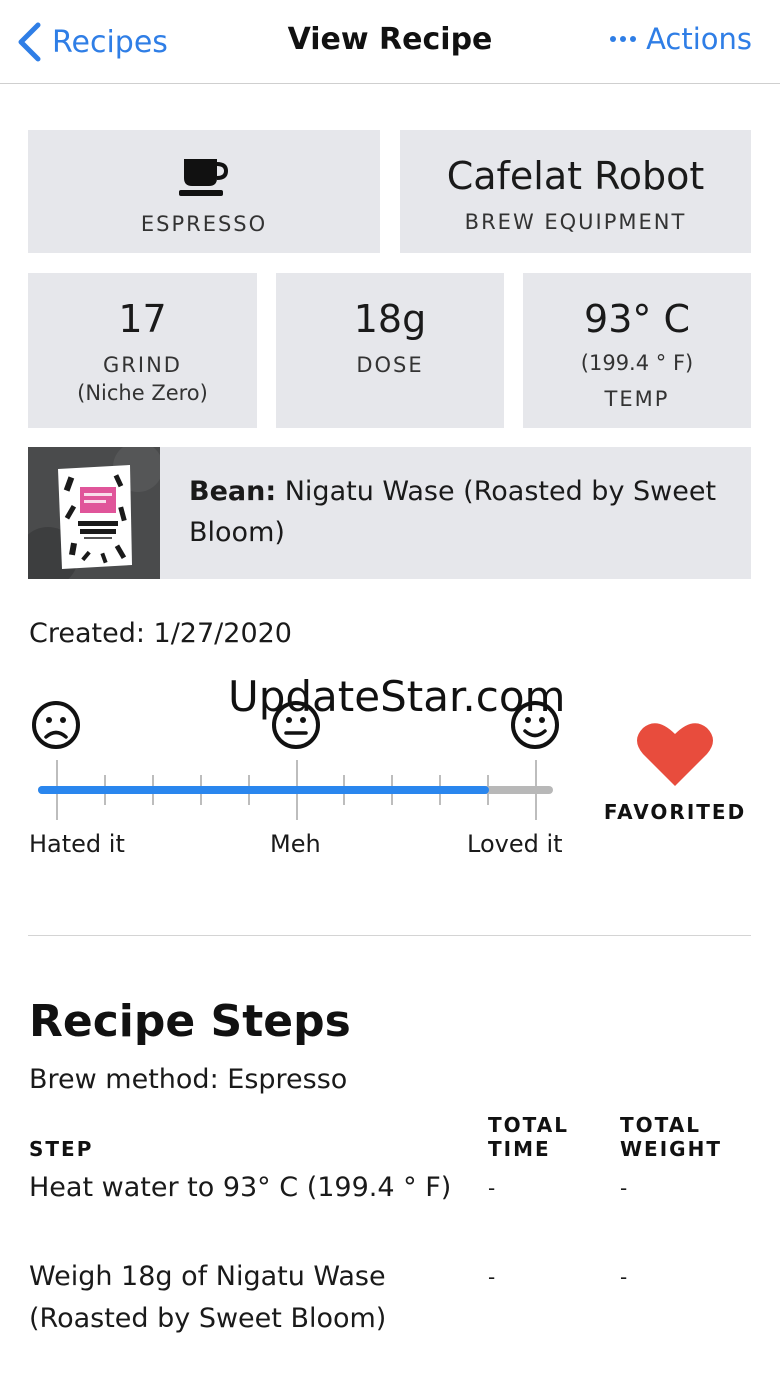  Describe the element at coordinates (77, 844) in the screenshot. I see `rating-label-hated: Hated it` at that location.